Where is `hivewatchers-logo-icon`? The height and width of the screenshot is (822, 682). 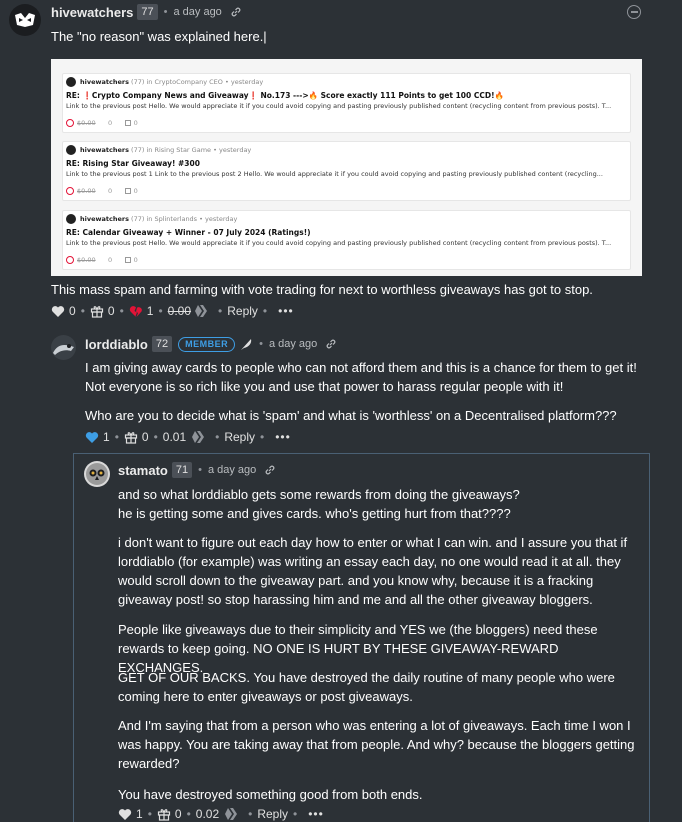 hivewatchers-logo-icon is located at coordinates (25, 20).